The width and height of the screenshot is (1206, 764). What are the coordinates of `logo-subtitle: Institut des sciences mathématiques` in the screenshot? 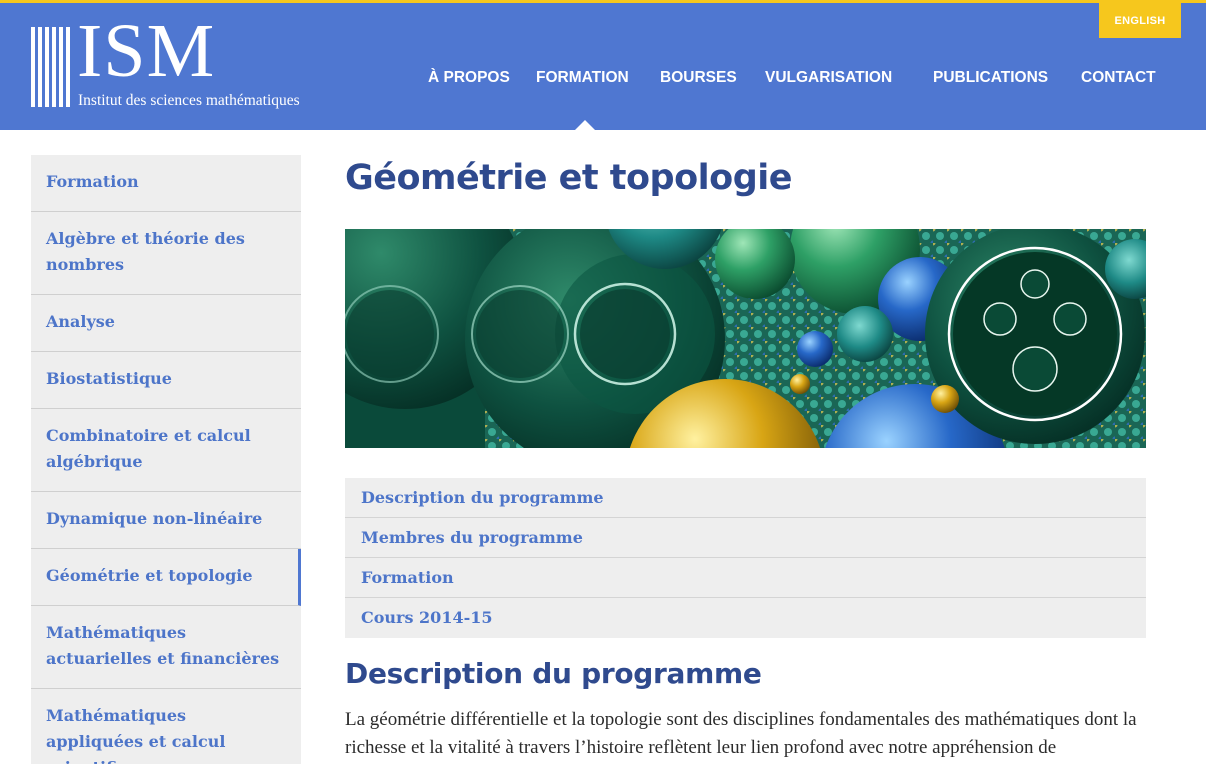 It's located at (189, 100).